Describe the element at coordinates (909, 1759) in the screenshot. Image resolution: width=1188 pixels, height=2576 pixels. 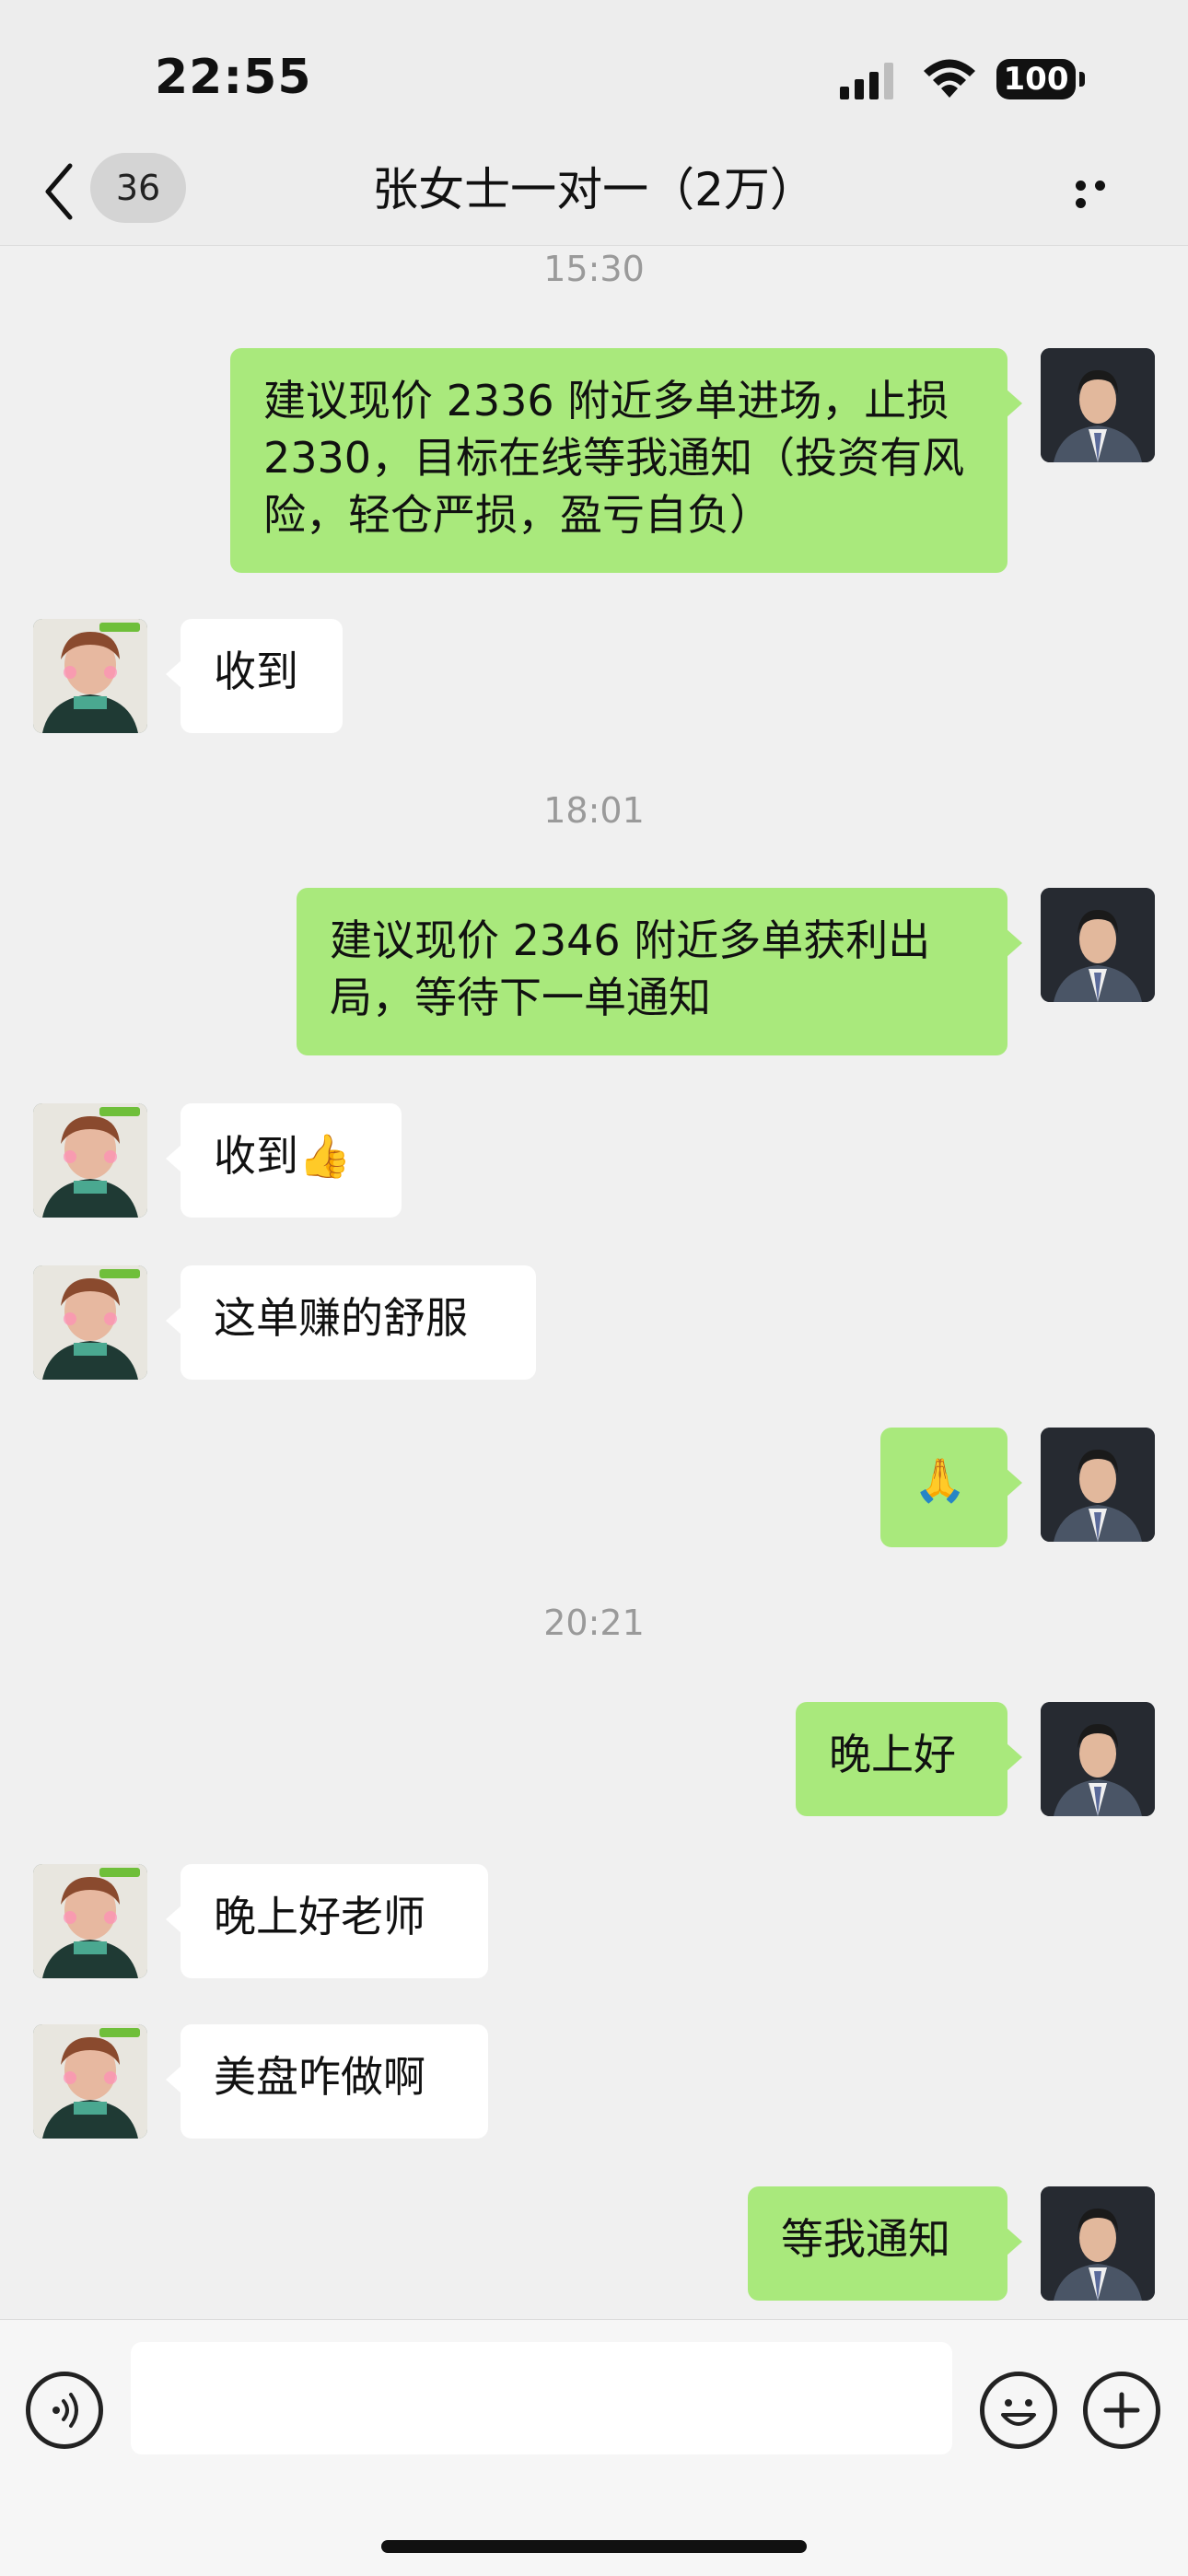
I see `sent-message-bubble: 晚上好` at that location.